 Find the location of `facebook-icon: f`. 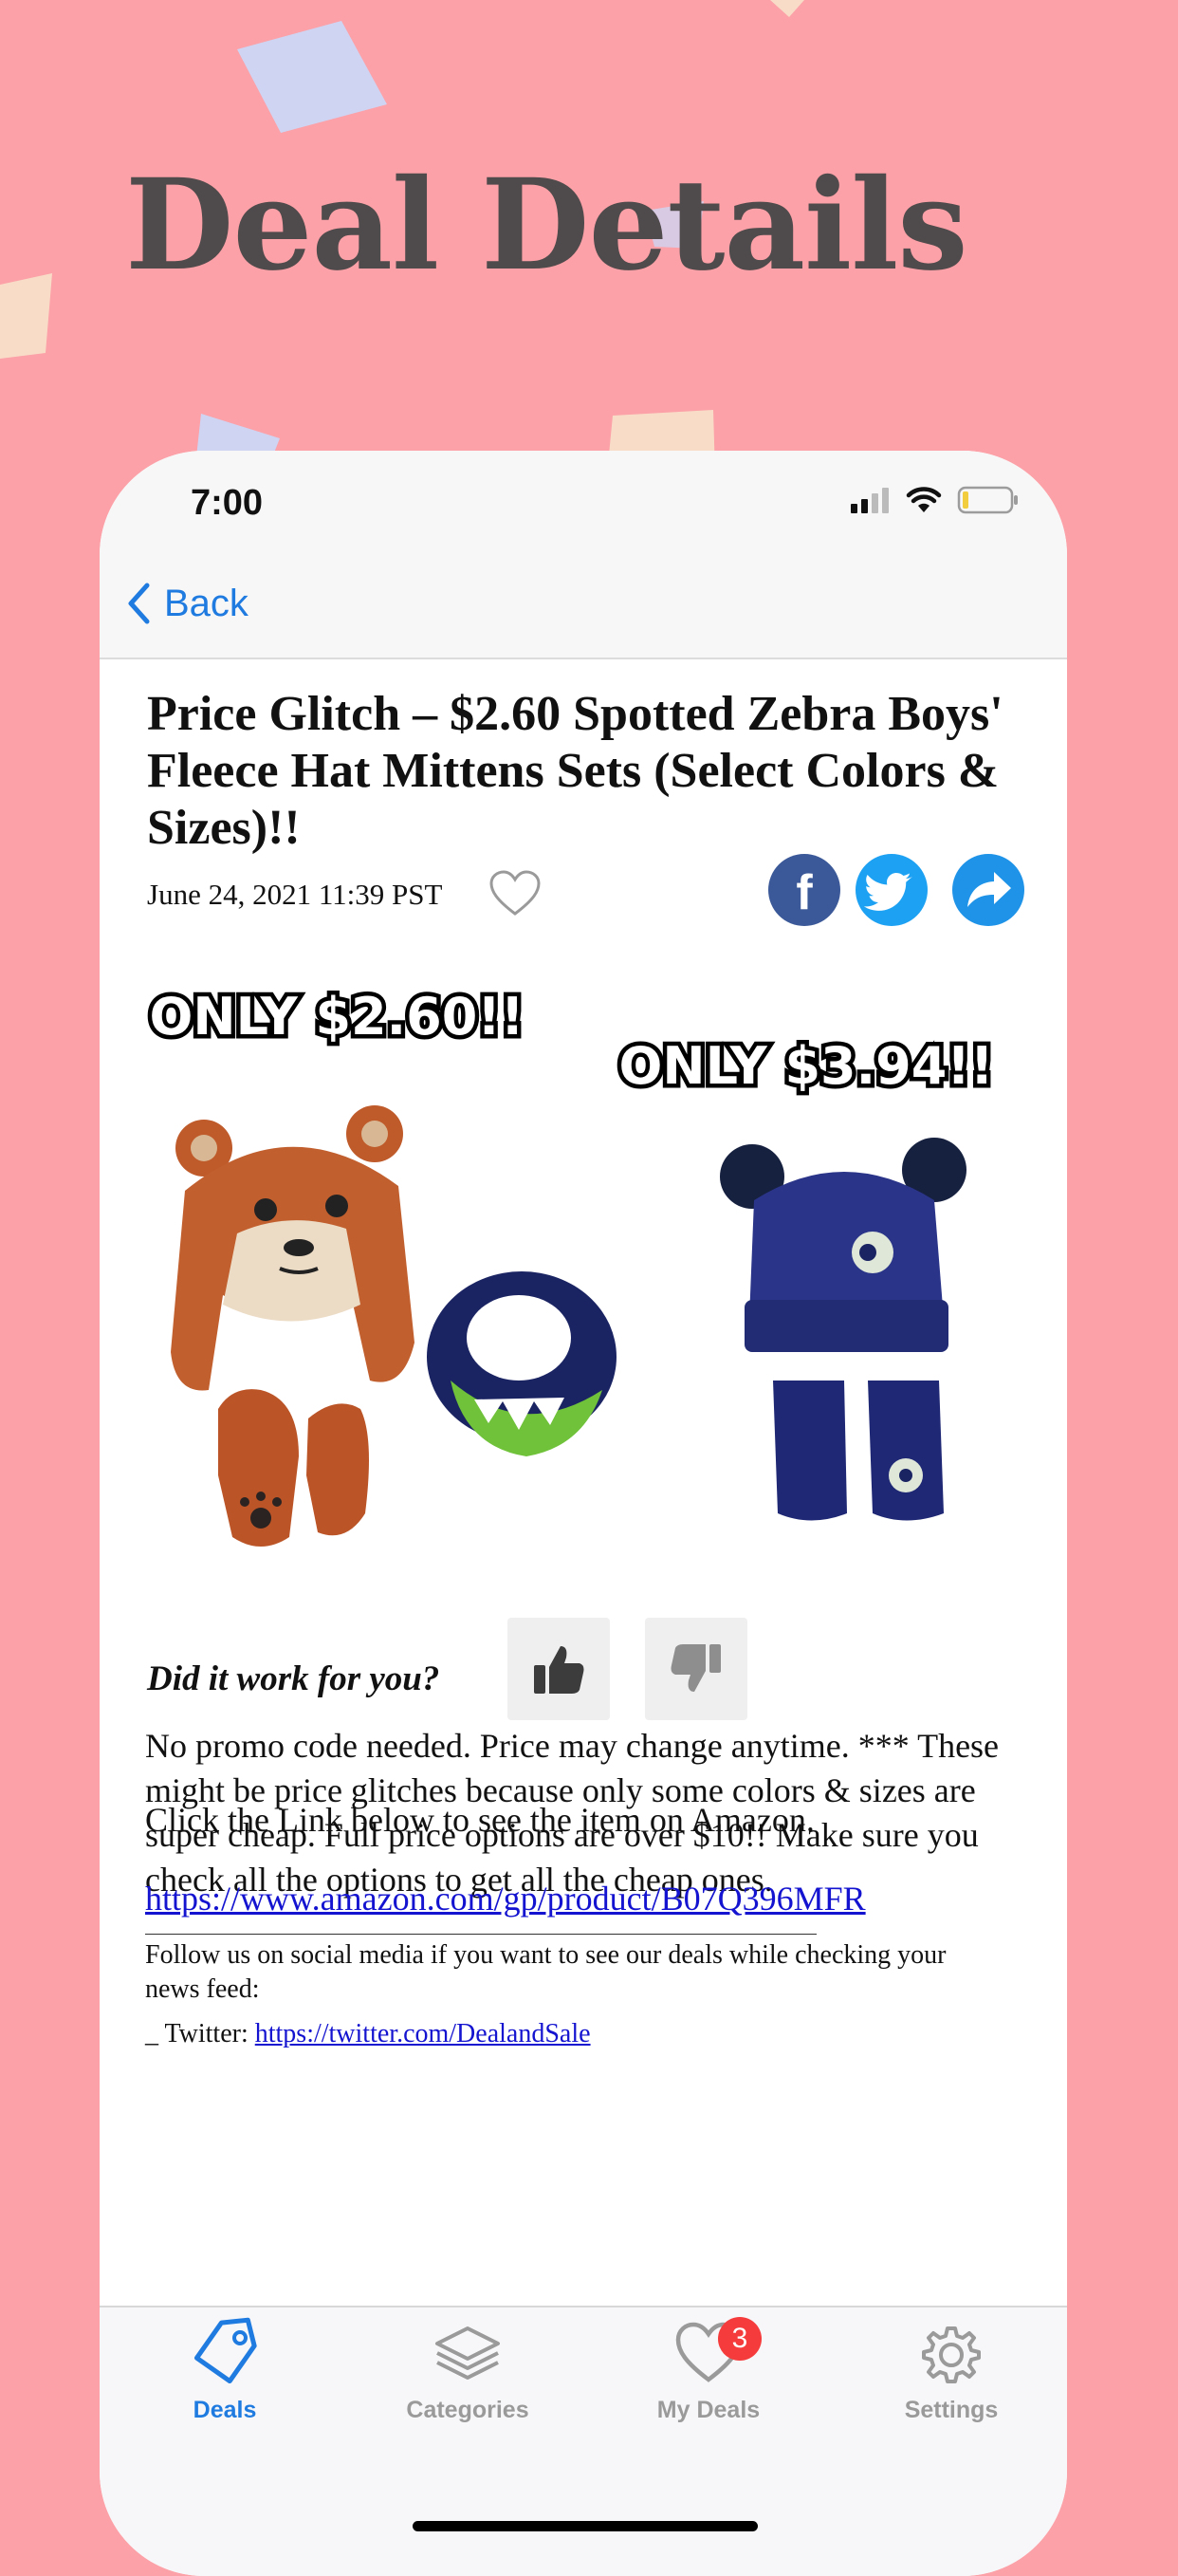

facebook-icon: f is located at coordinates (805, 892).